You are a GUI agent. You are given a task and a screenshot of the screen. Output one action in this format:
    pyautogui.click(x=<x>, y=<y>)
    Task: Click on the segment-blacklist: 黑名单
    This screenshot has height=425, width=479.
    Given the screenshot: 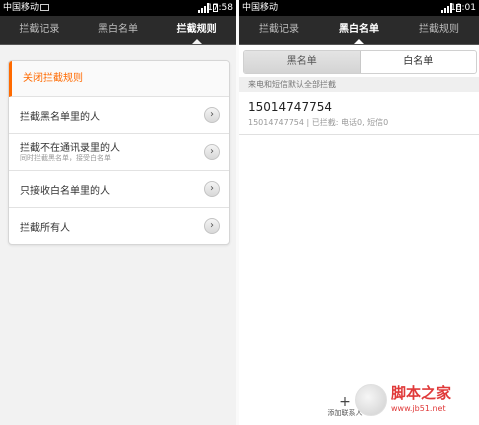 What is the action you would take?
    pyautogui.click(x=302, y=62)
    